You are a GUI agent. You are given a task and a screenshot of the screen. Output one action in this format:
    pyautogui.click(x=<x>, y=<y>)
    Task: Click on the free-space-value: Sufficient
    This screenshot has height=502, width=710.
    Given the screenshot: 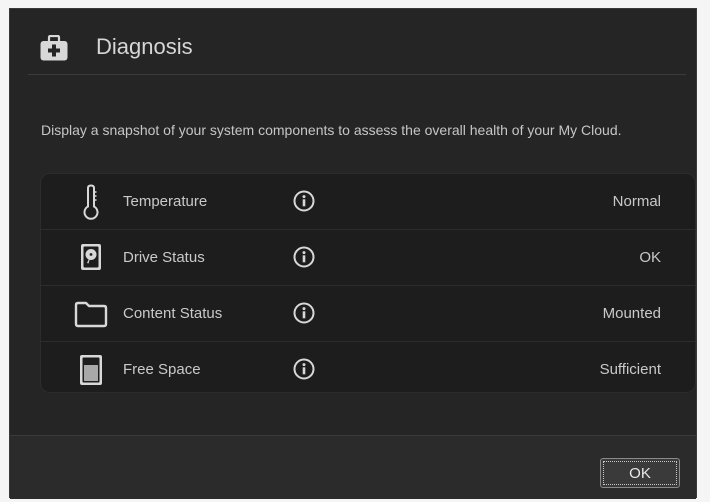 What is the action you would take?
    pyautogui.click(x=630, y=369)
    